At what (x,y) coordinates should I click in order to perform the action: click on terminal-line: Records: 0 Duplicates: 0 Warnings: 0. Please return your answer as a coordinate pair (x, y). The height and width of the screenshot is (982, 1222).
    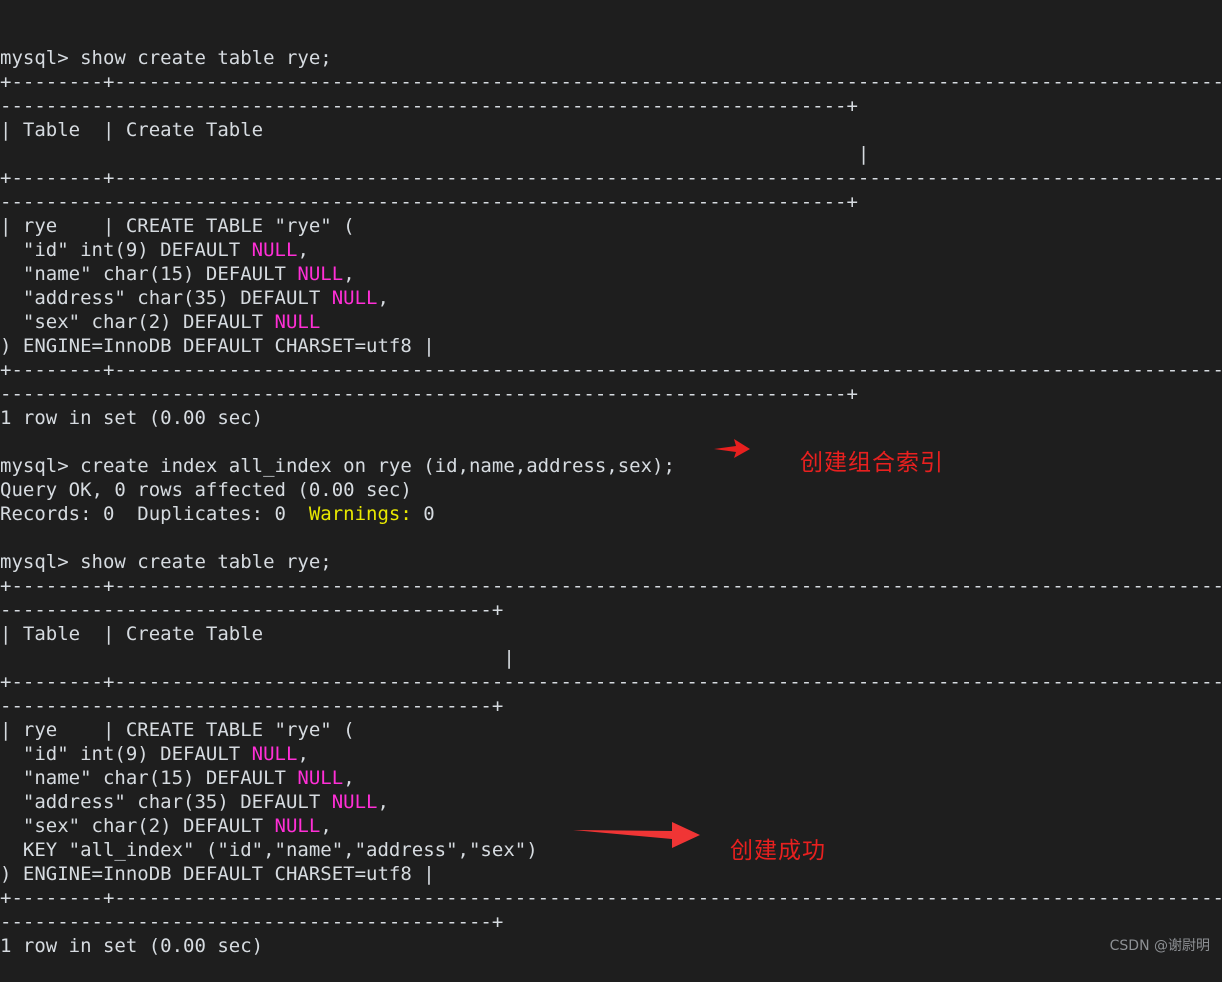
    Looking at the image, I should click on (611, 514).